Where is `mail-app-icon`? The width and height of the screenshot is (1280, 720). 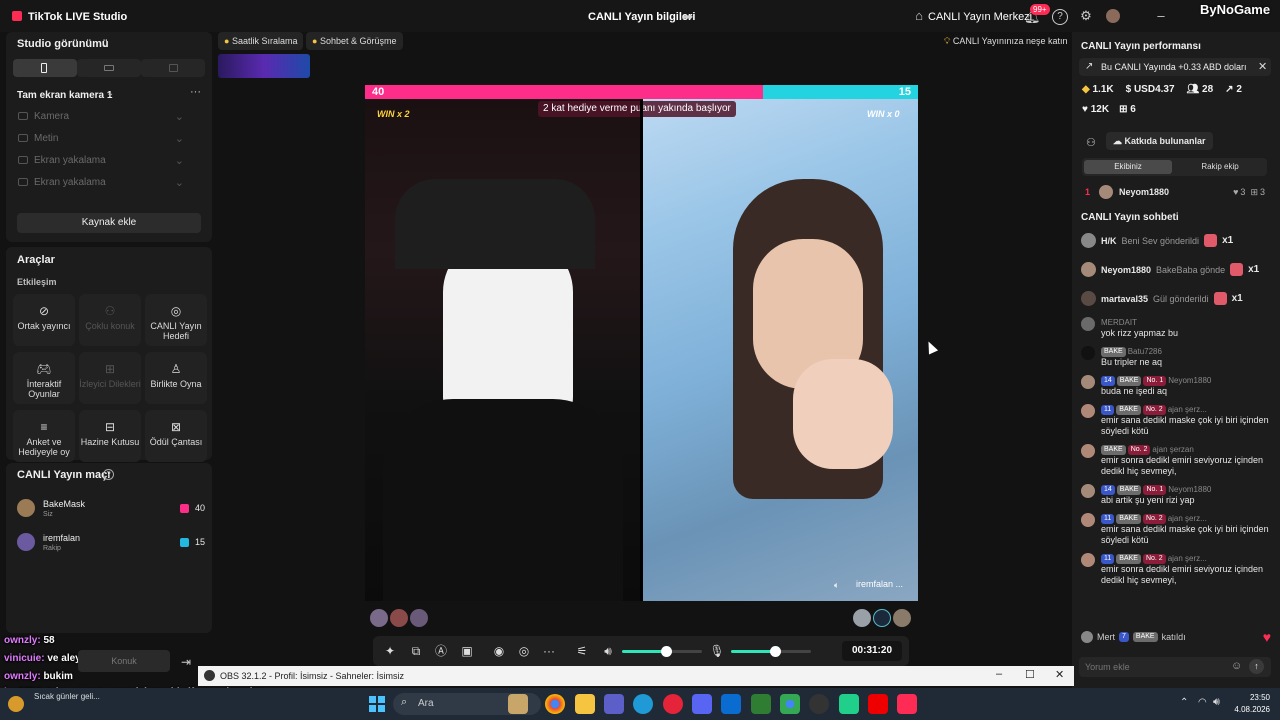 mail-app-icon is located at coordinates (731, 704).